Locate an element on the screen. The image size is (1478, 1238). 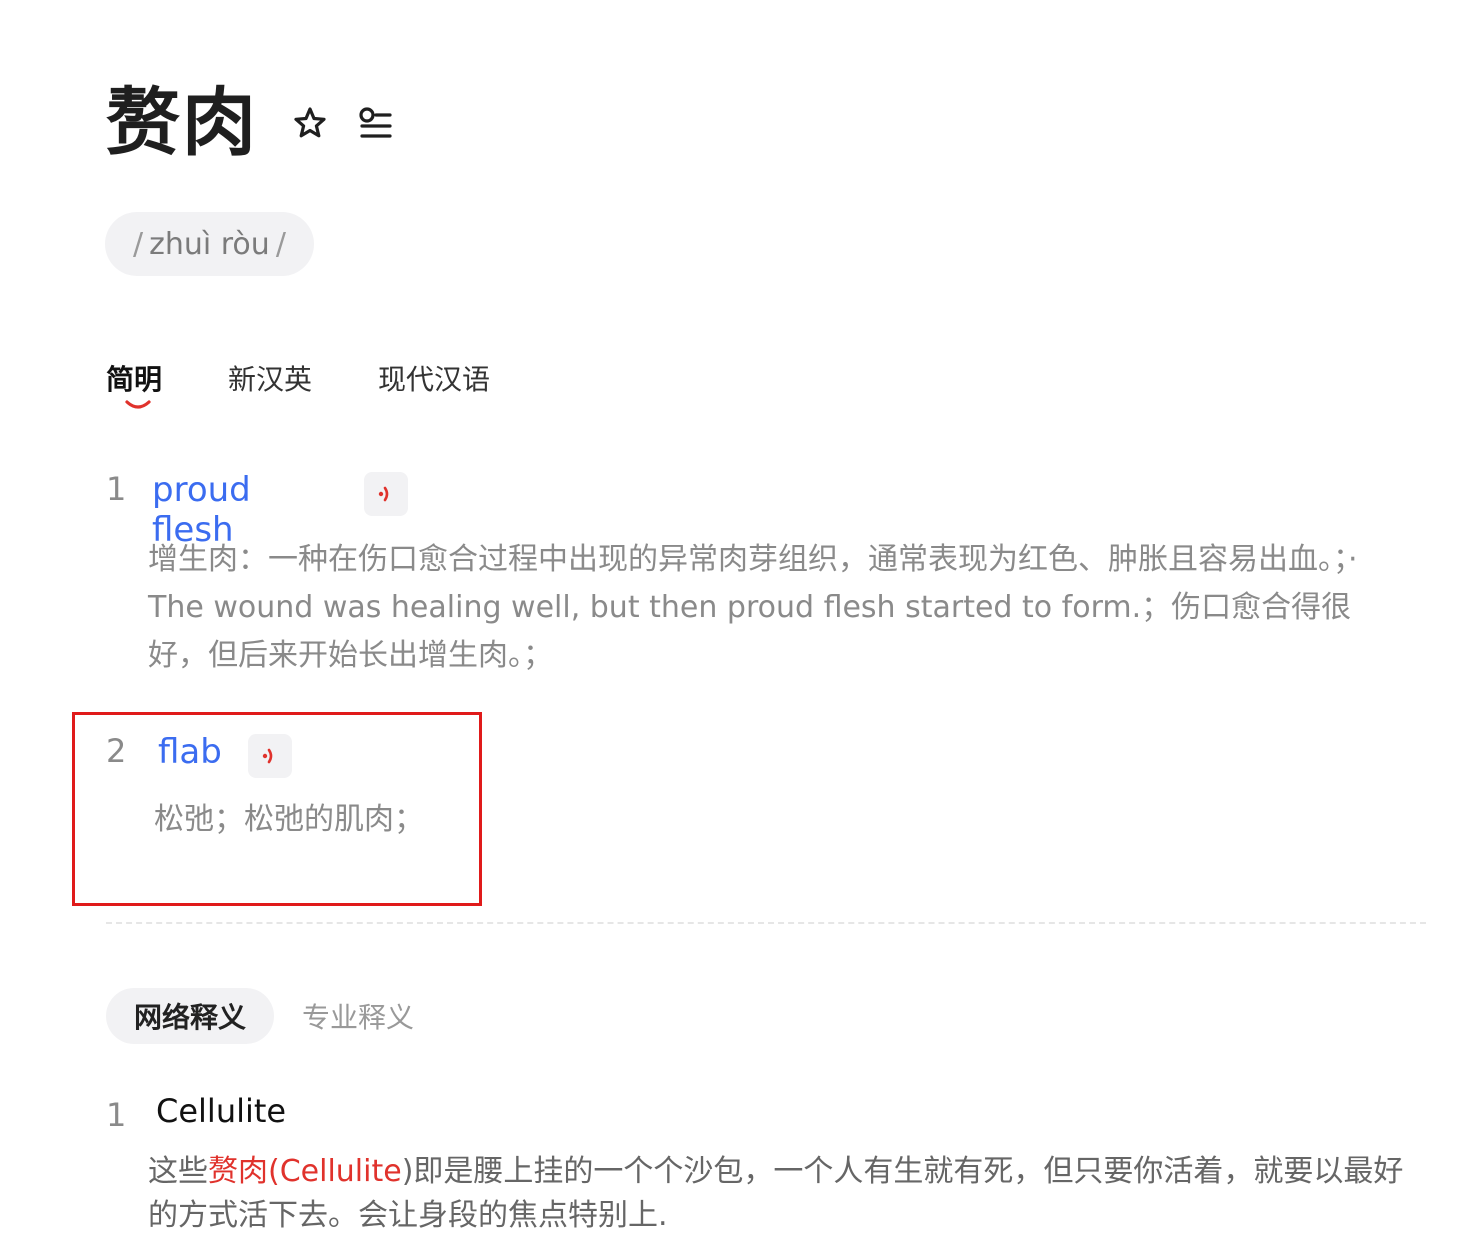
tab-label: 现代汉语 is located at coordinates (434, 379).